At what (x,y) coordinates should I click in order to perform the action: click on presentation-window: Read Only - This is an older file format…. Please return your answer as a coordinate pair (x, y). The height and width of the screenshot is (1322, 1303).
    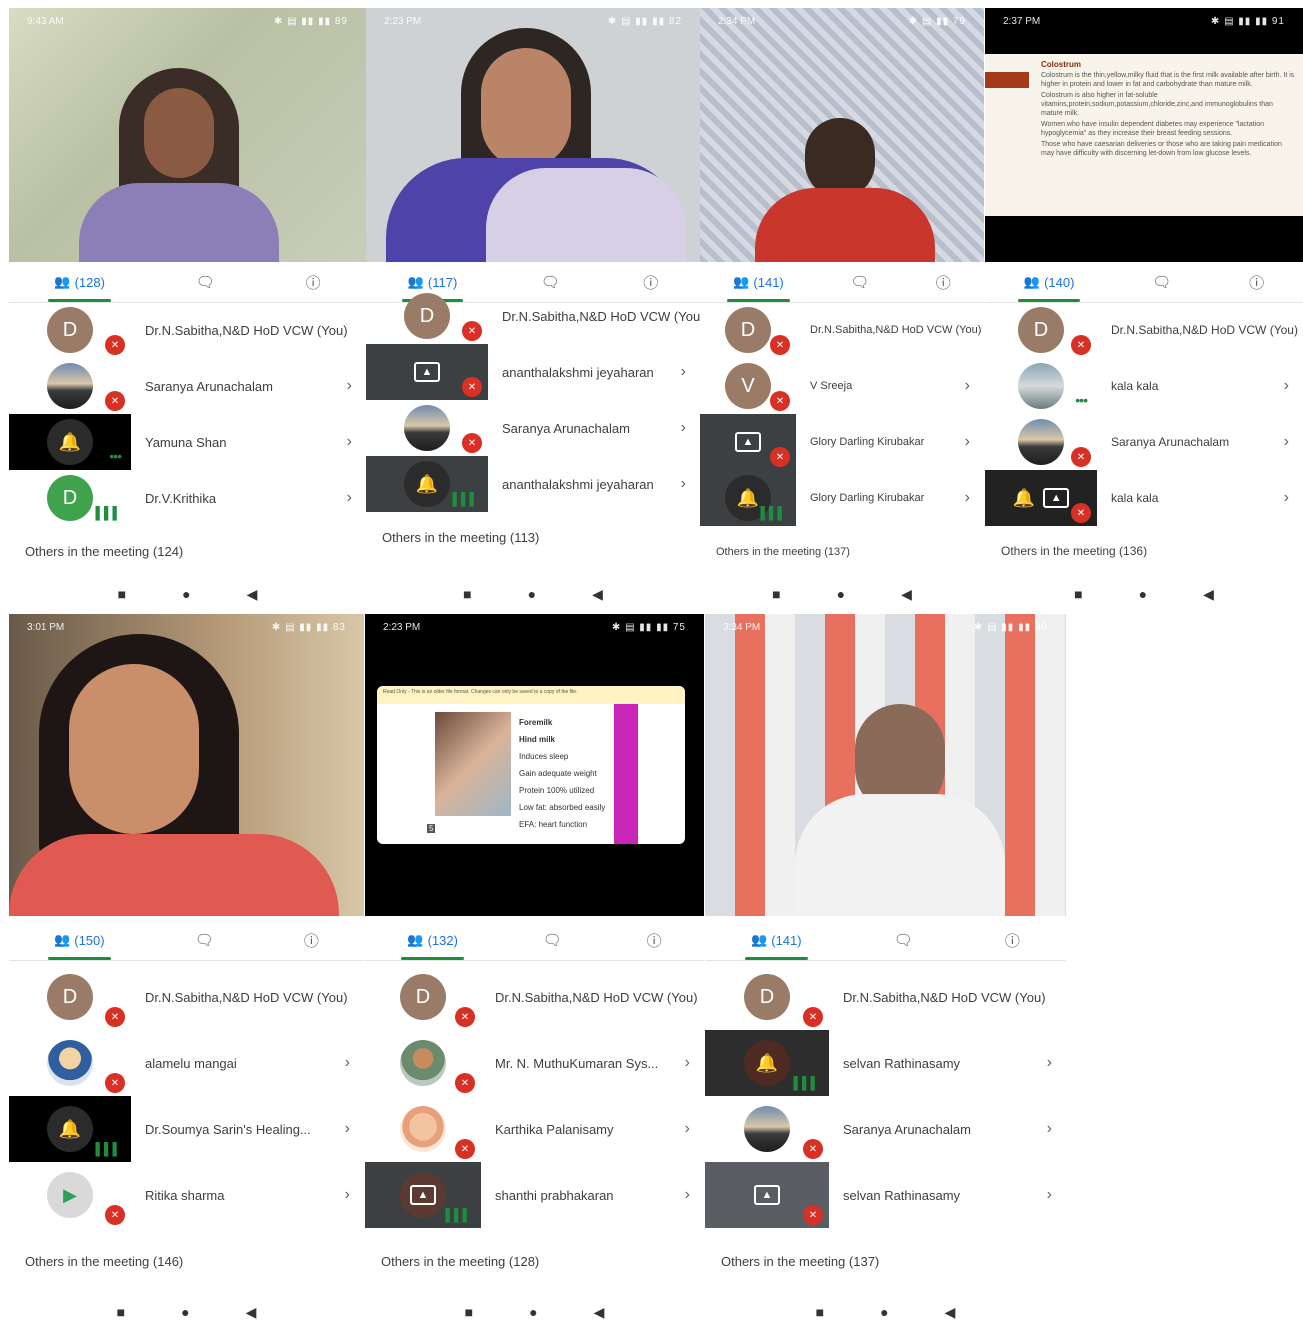
    Looking at the image, I should click on (531, 765).